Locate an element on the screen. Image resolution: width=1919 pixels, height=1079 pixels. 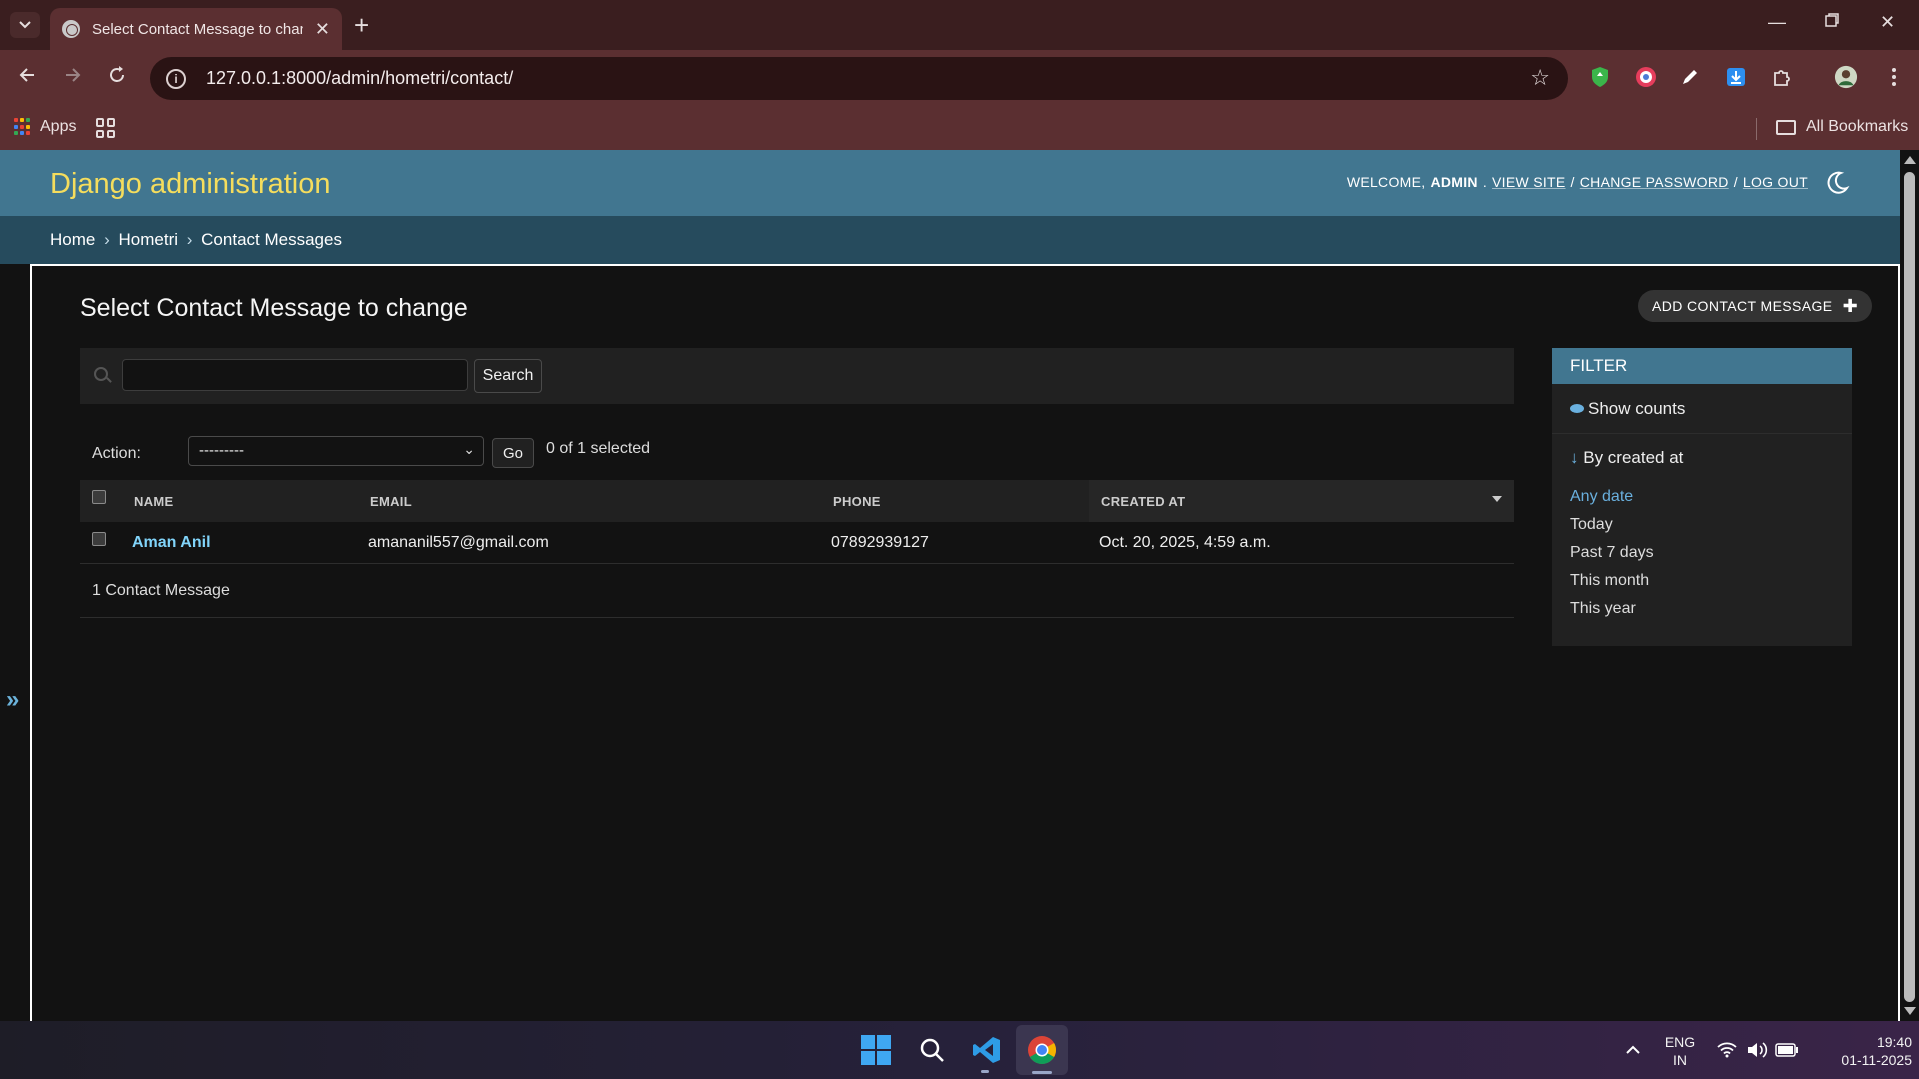
chevron-down-icon is located at coordinates (25, 25).